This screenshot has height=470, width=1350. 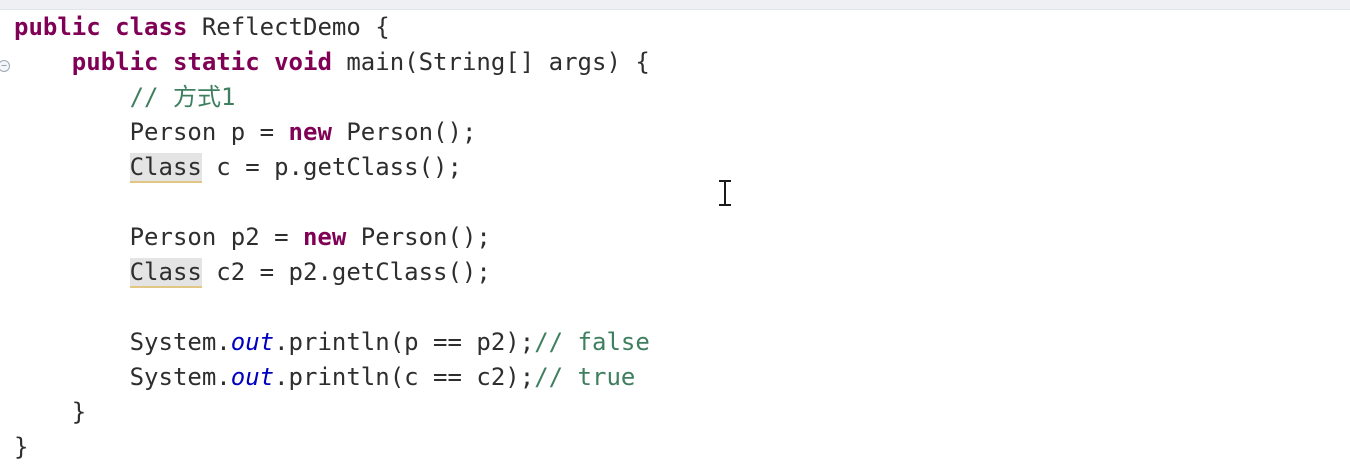 I want to click on code-line: // 方式1, so click(x=332, y=97).